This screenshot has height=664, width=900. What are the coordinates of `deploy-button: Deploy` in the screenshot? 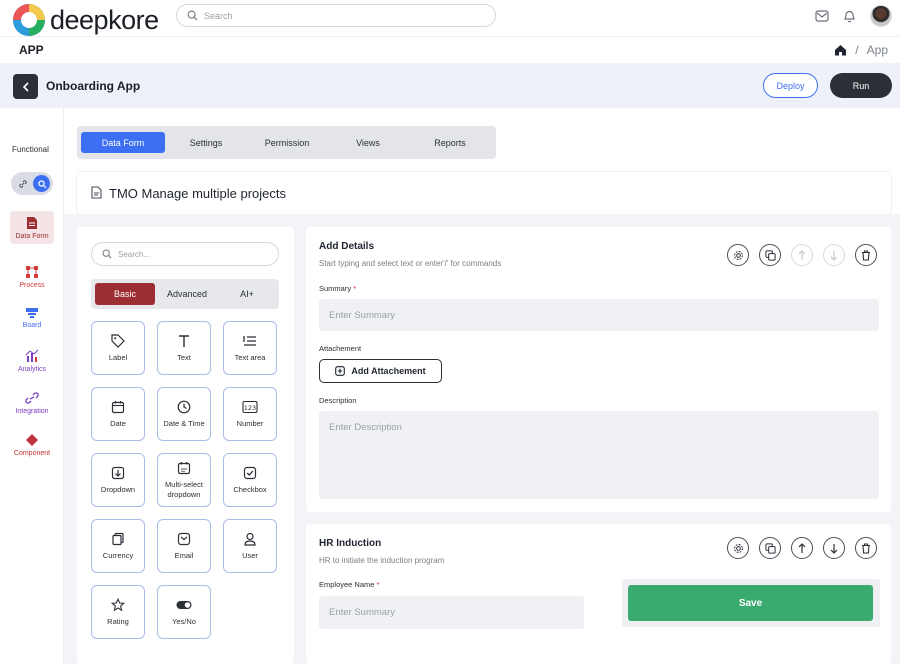 It's located at (790, 85).